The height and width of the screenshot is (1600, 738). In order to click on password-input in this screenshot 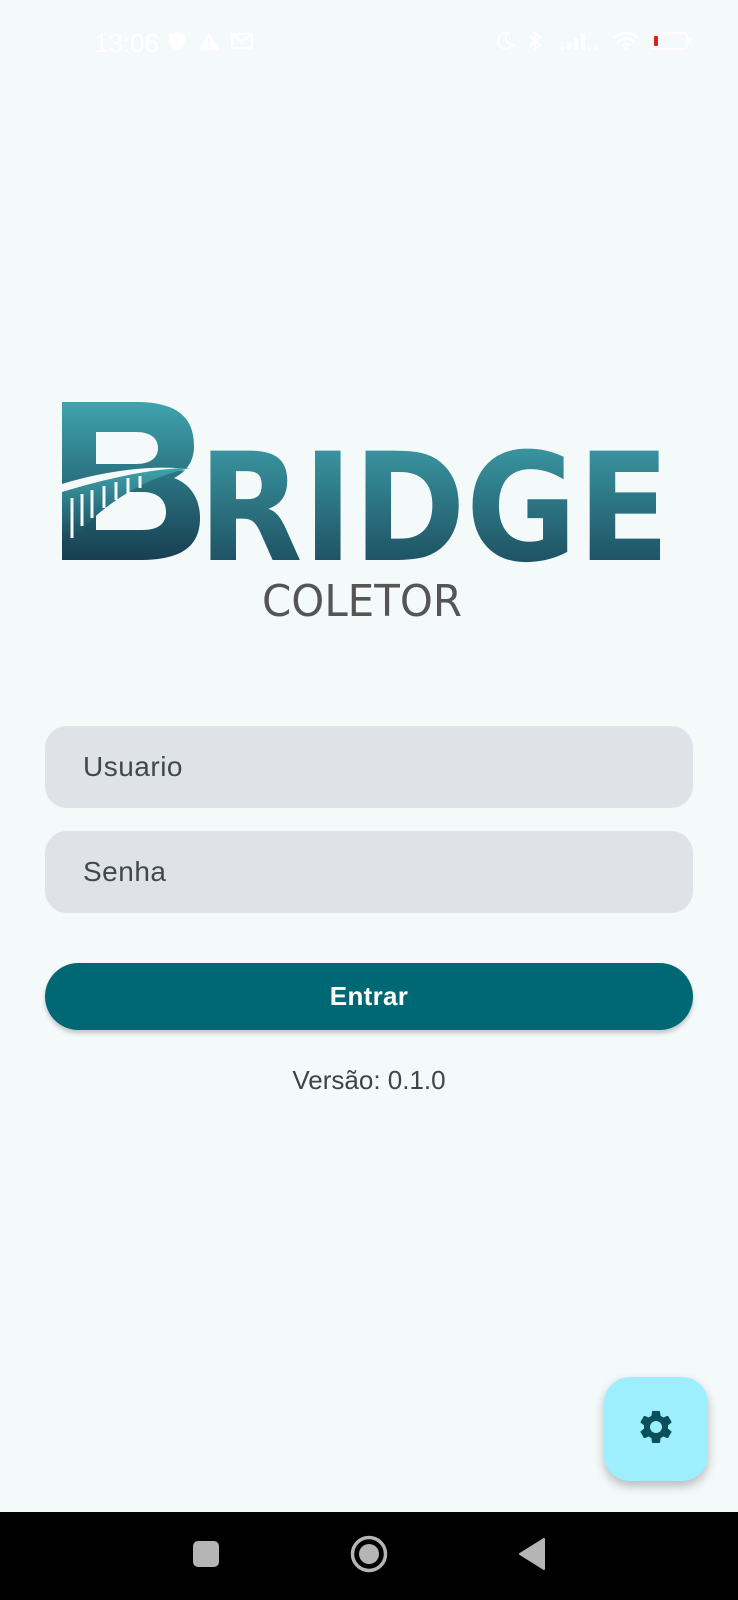, I will do `click(369, 872)`.